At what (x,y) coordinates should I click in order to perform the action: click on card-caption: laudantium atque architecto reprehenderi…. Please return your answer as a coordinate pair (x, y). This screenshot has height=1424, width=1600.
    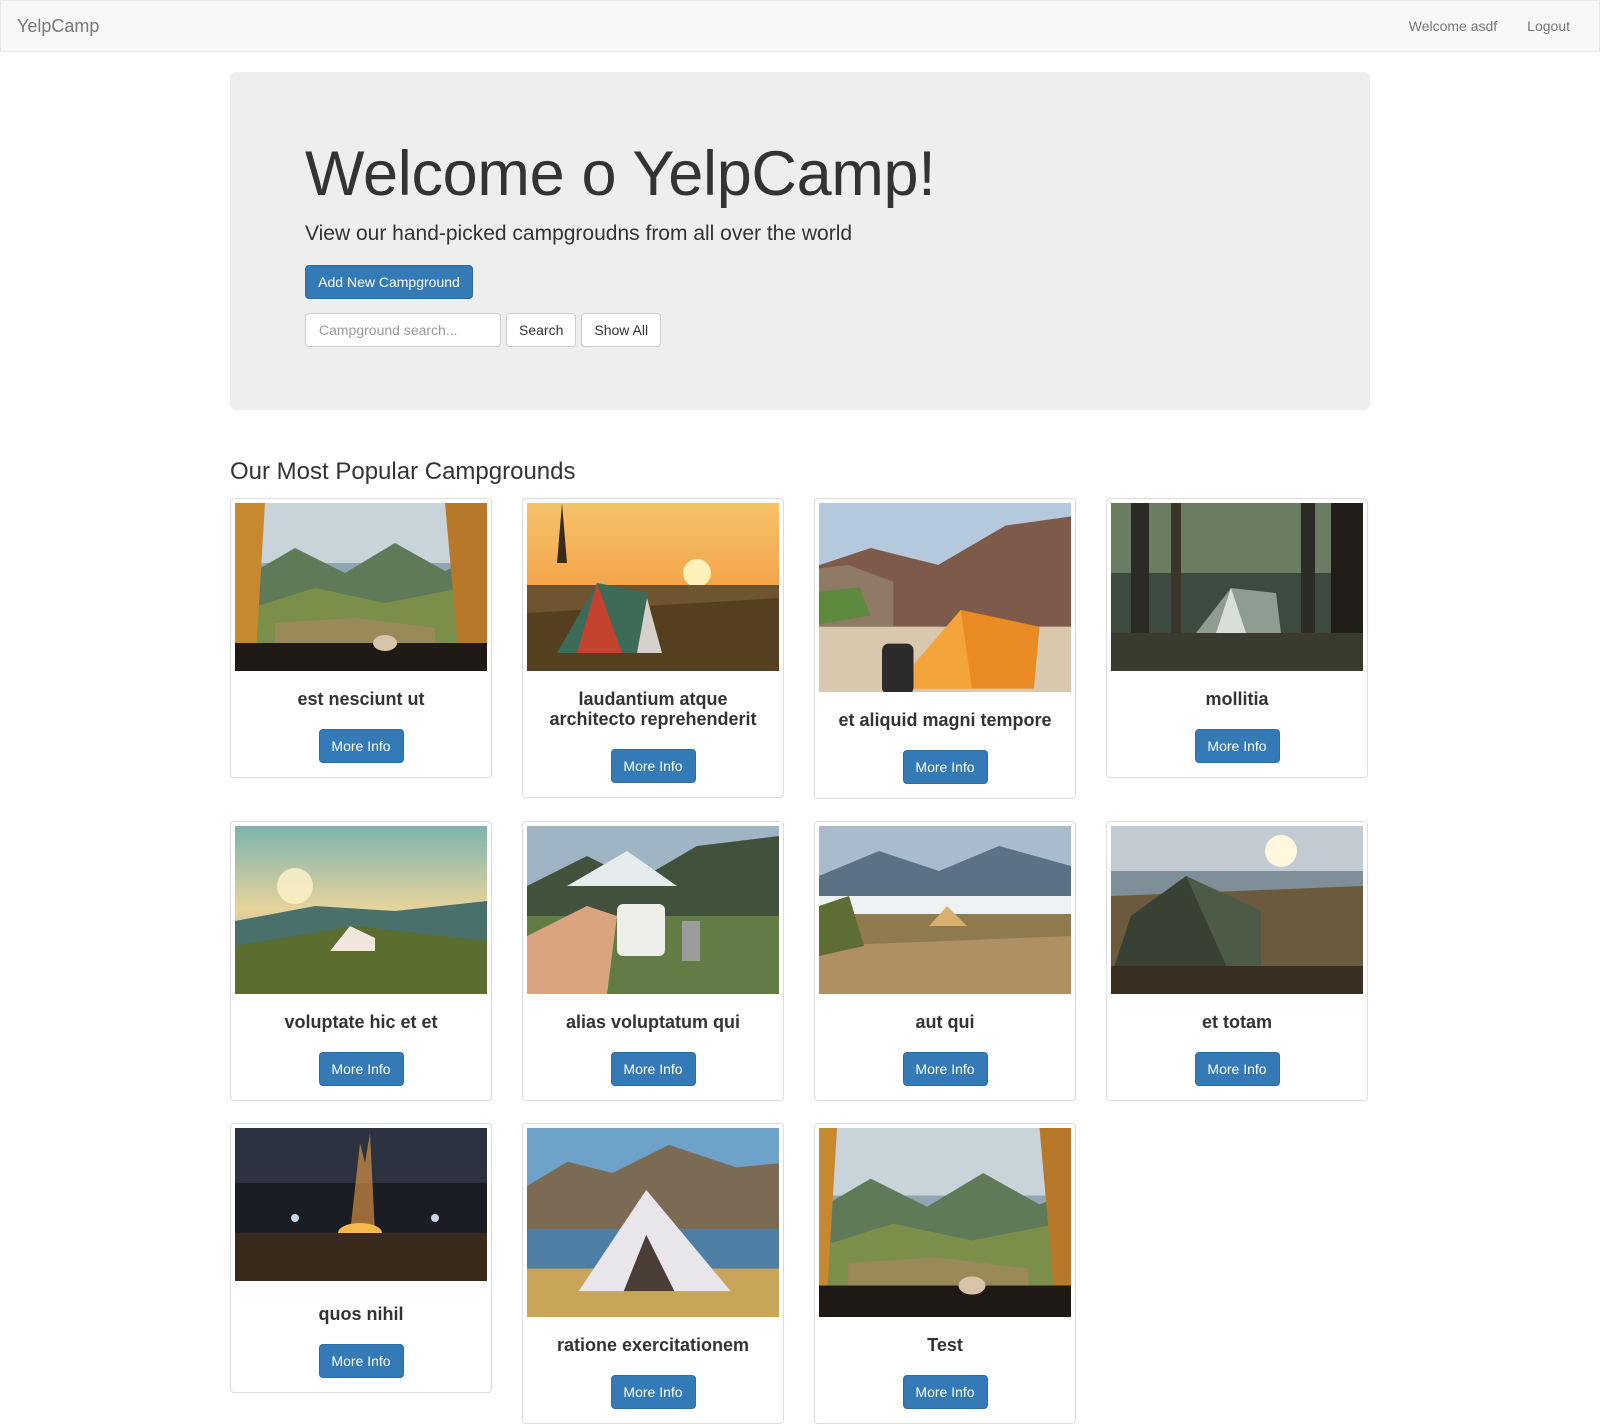
    Looking at the image, I should click on (653, 727).